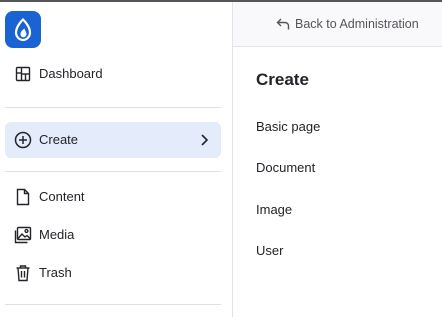 This screenshot has height=317, width=442. What do you see at coordinates (23, 273) in the screenshot?
I see `trash-icon` at bounding box center [23, 273].